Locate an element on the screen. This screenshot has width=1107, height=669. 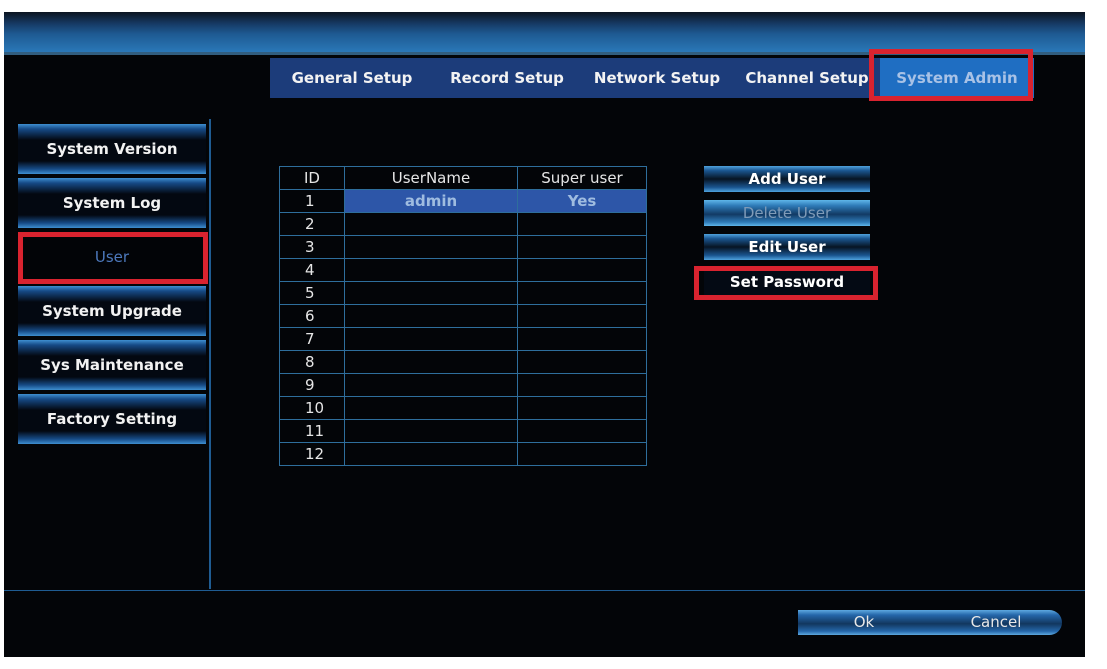
row-id: 6 is located at coordinates (312, 316).